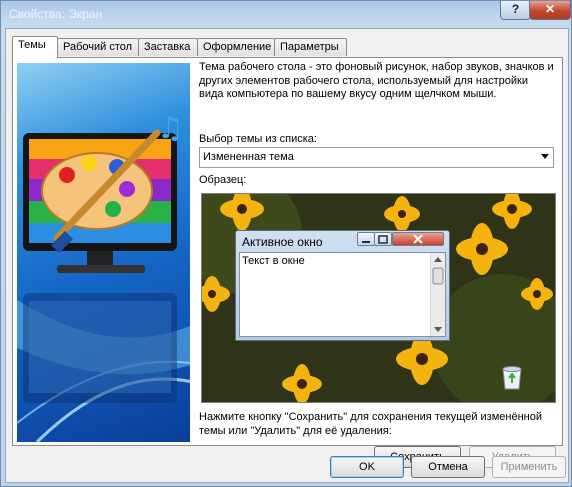  What do you see at coordinates (223, 180) in the screenshot?
I see `preview-label: Образец:` at bounding box center [223, 180].